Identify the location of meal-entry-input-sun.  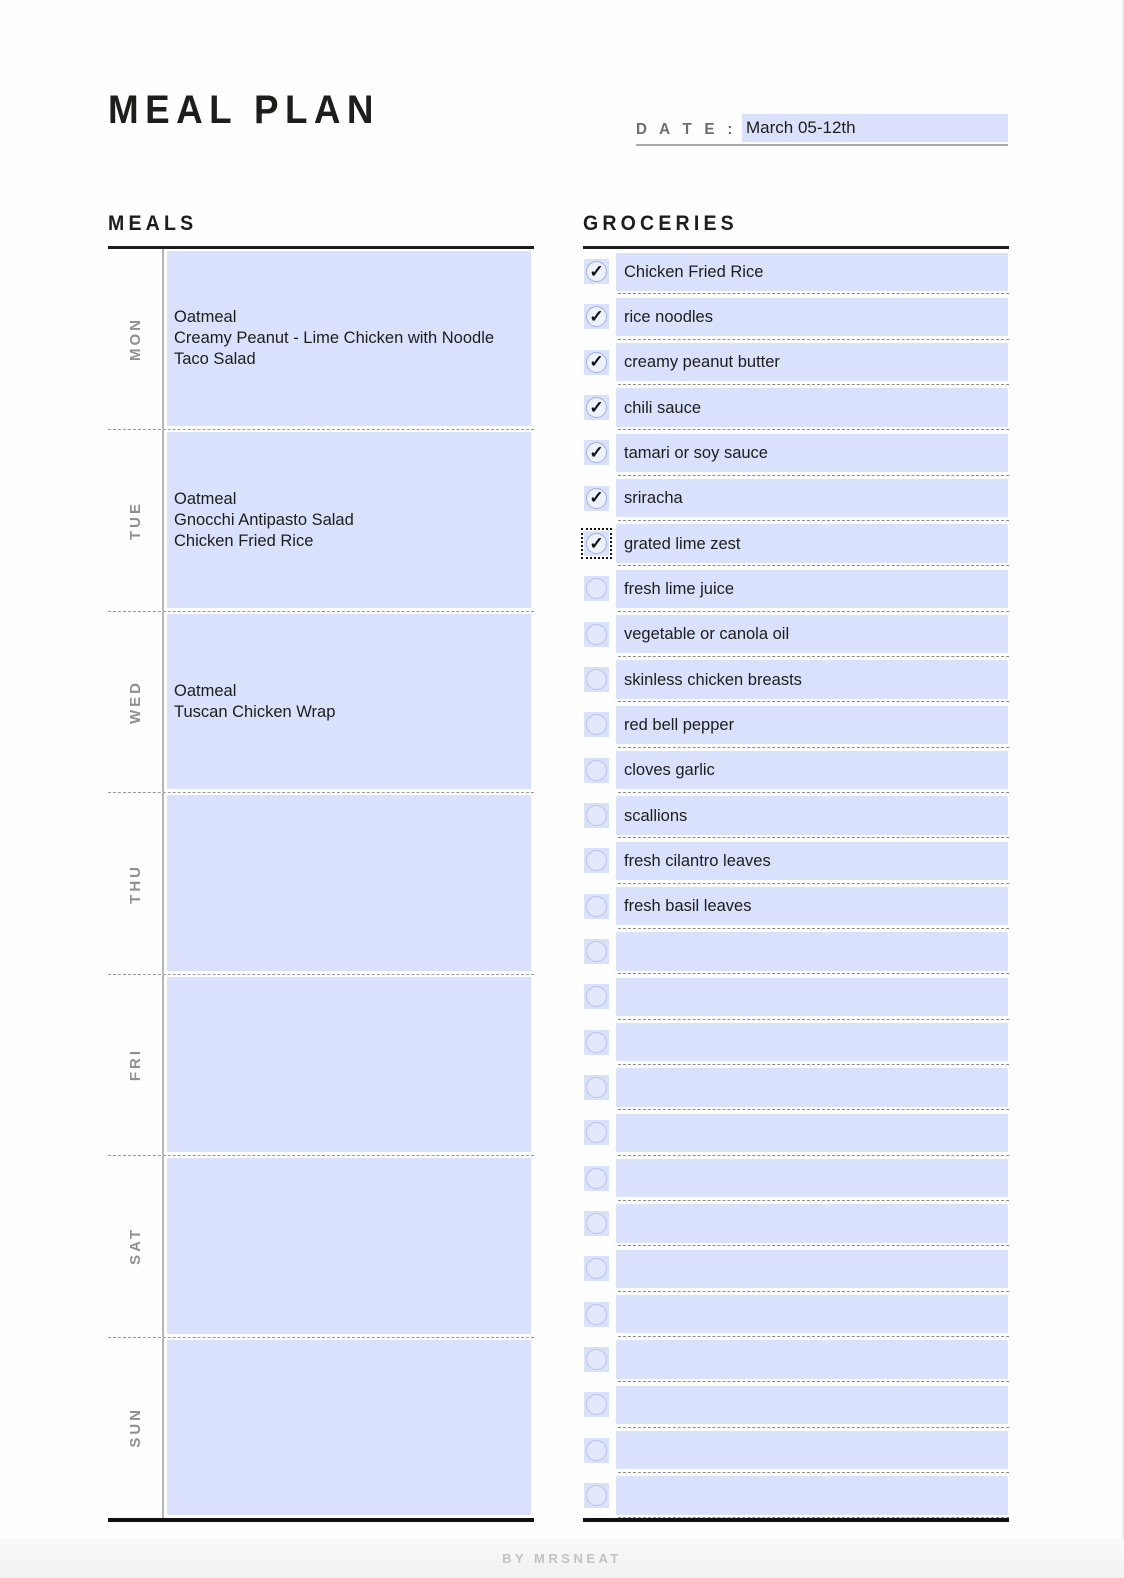
(349, 1427).